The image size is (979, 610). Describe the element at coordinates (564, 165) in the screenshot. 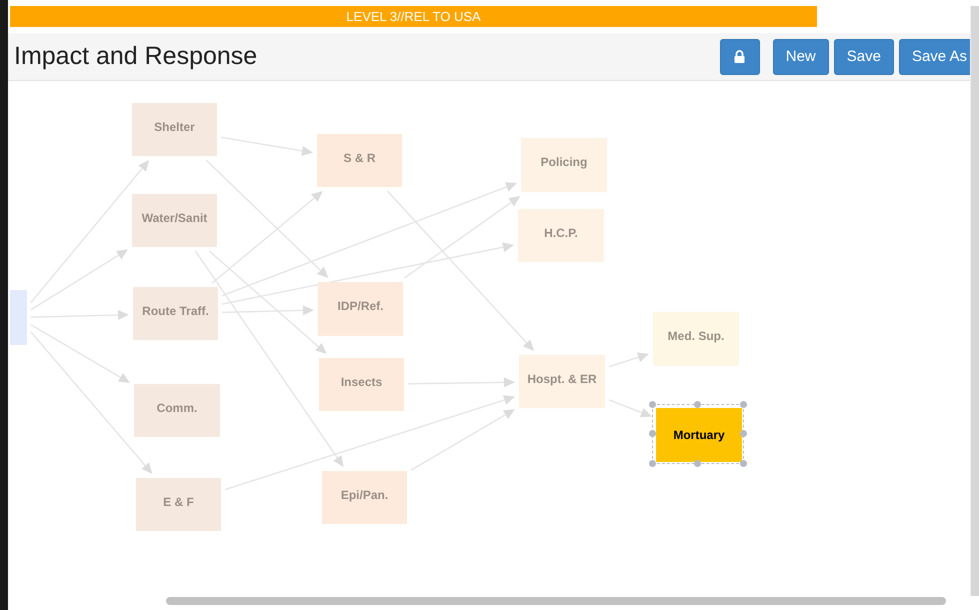

I see `diagram-node: Policing` at that location.